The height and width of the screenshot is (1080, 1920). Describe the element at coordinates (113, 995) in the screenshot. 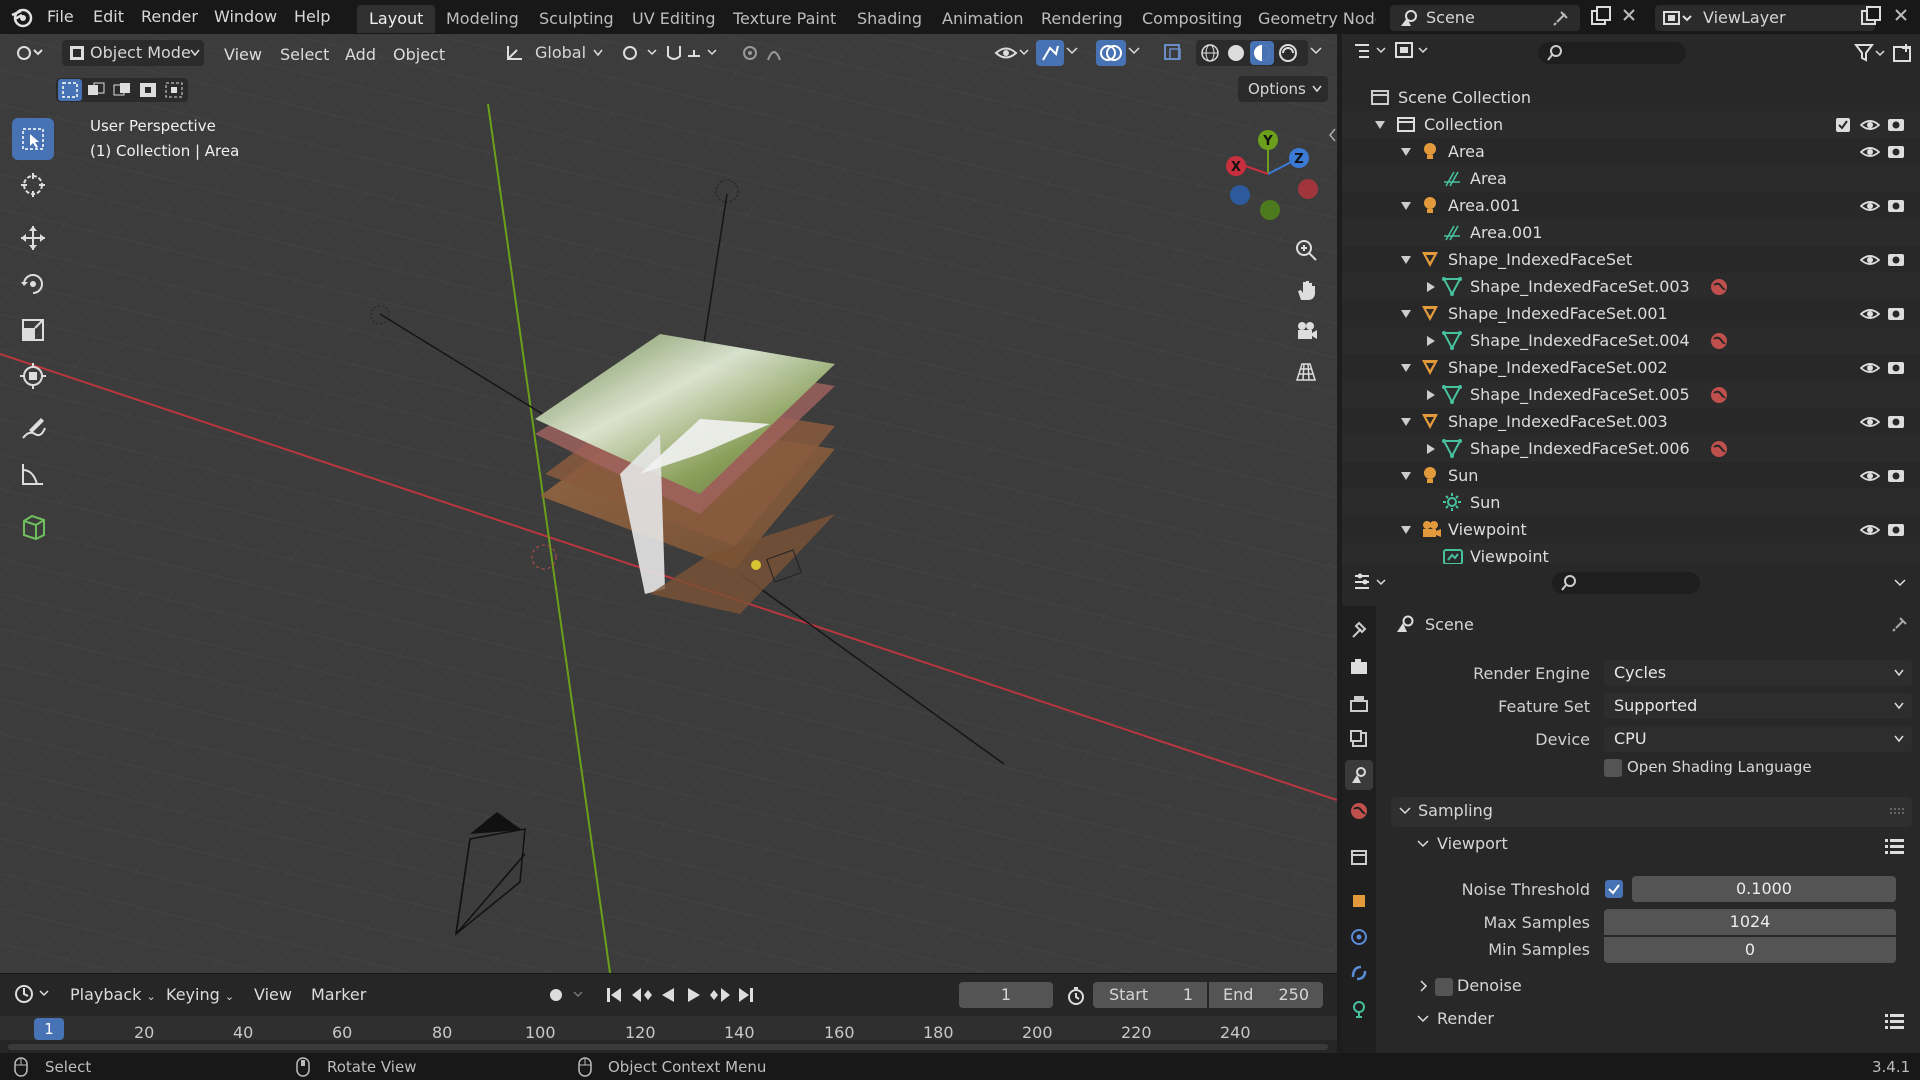

I see `playback-menu: Playback ⌄` at that location.